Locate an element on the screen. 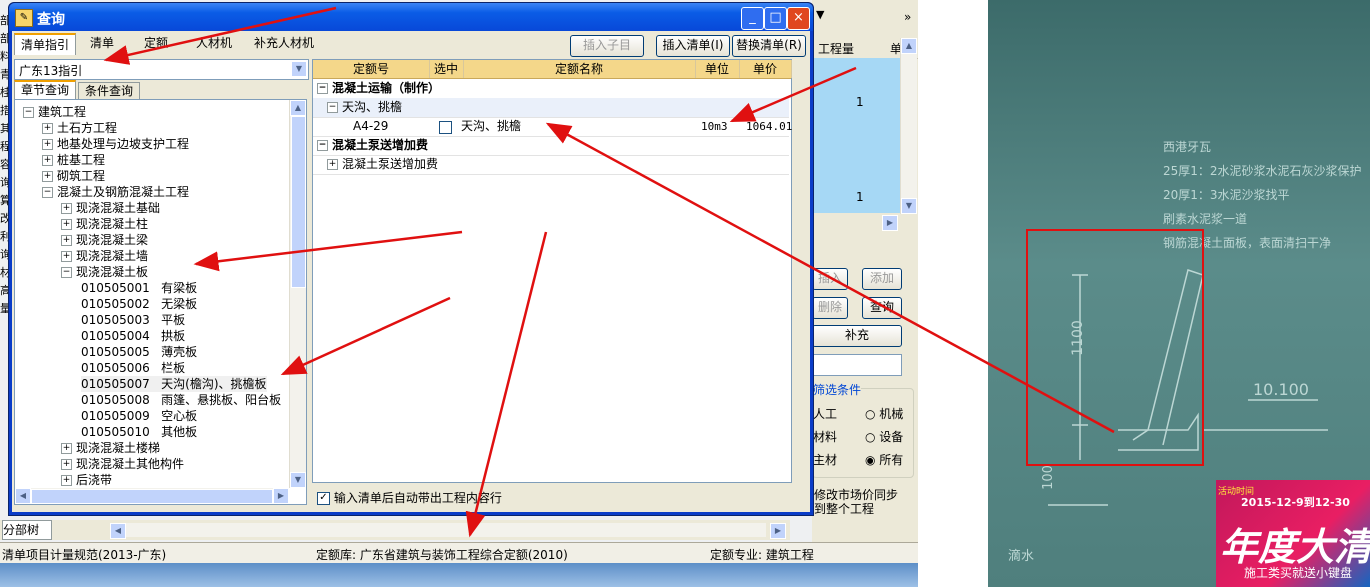 This screenshot has height=587, width=1370. tree-node: + 桩基工程 is located at coordinates (73, 160).